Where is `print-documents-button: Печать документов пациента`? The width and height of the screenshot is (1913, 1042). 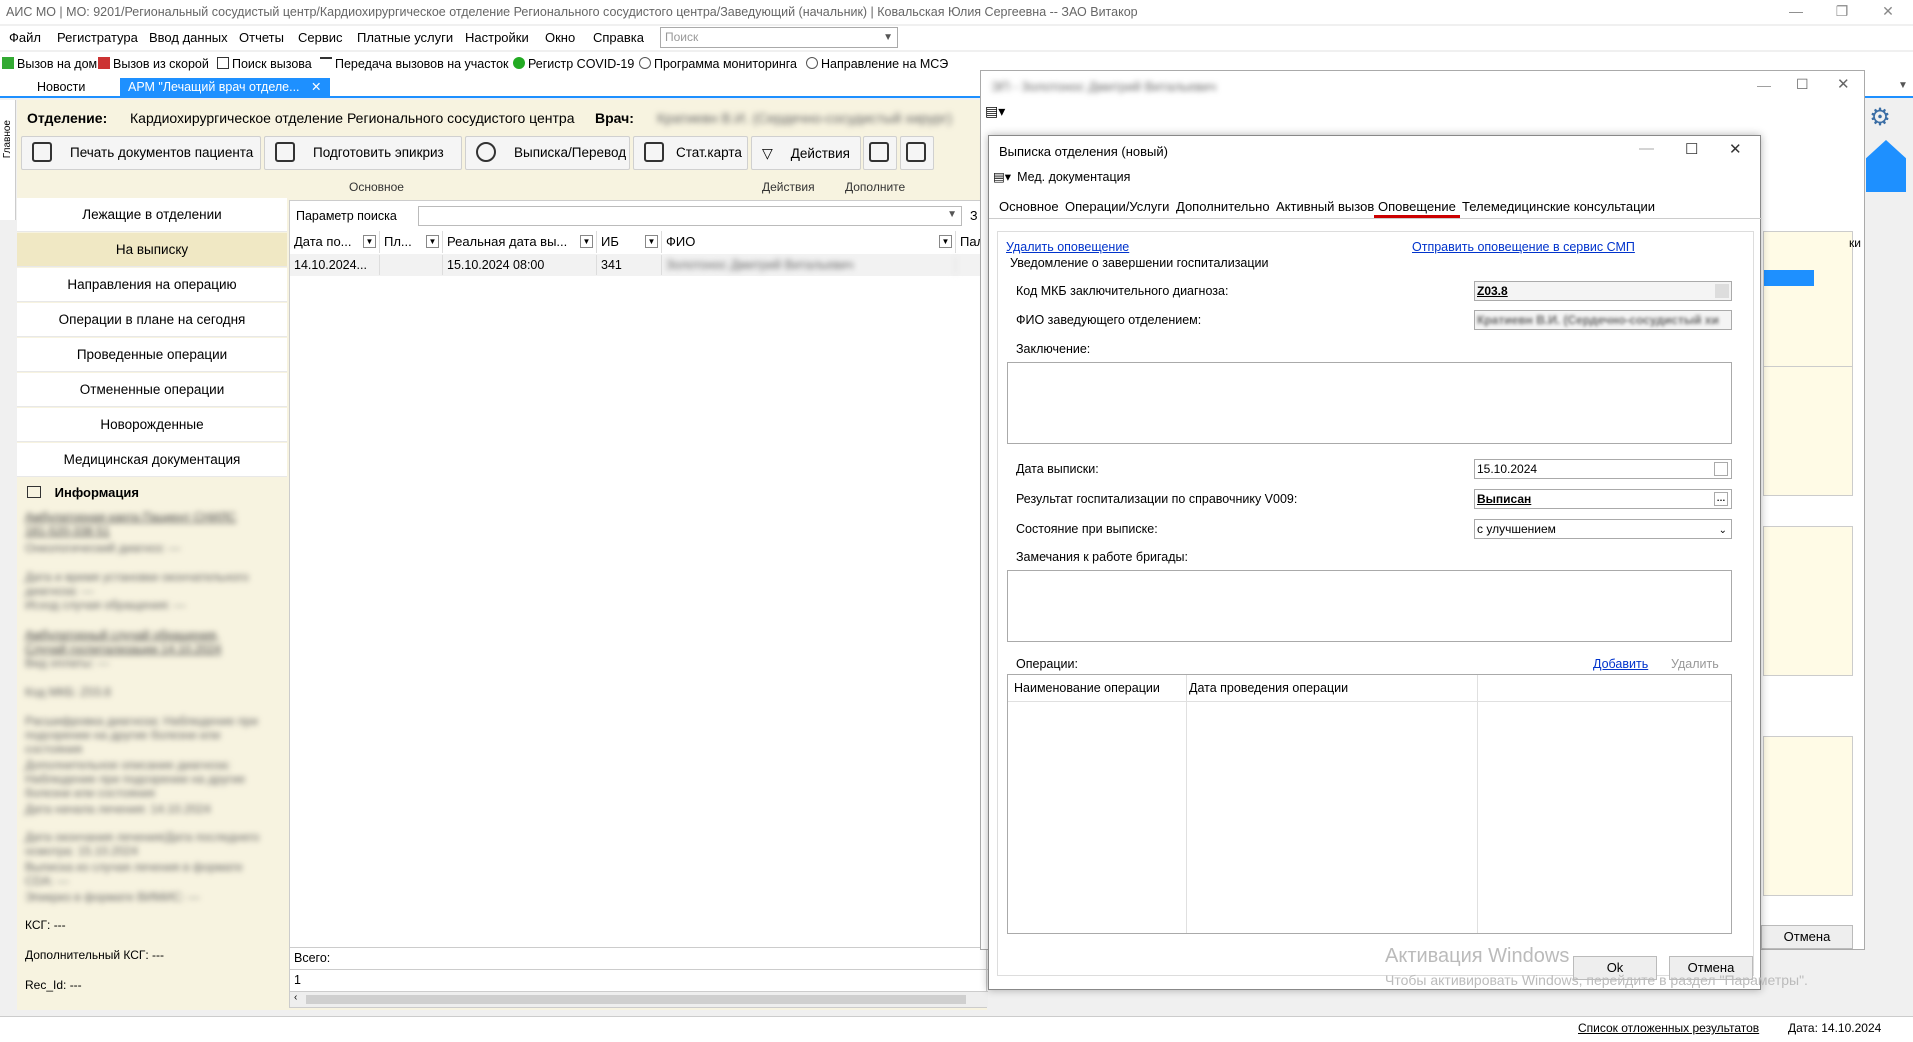 print-documents-button: Печать документов пациента is located at coordinates (141, 153).